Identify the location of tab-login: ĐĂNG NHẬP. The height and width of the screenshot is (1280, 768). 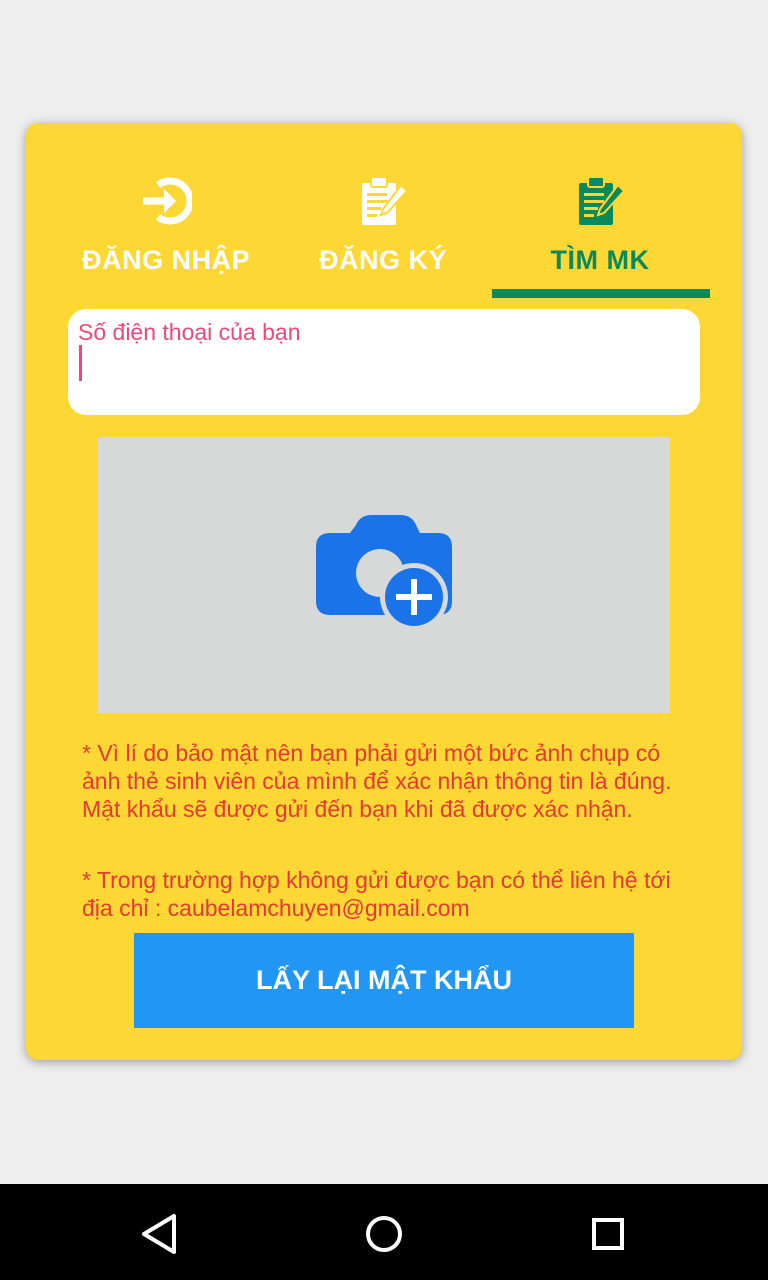
(166, 236).